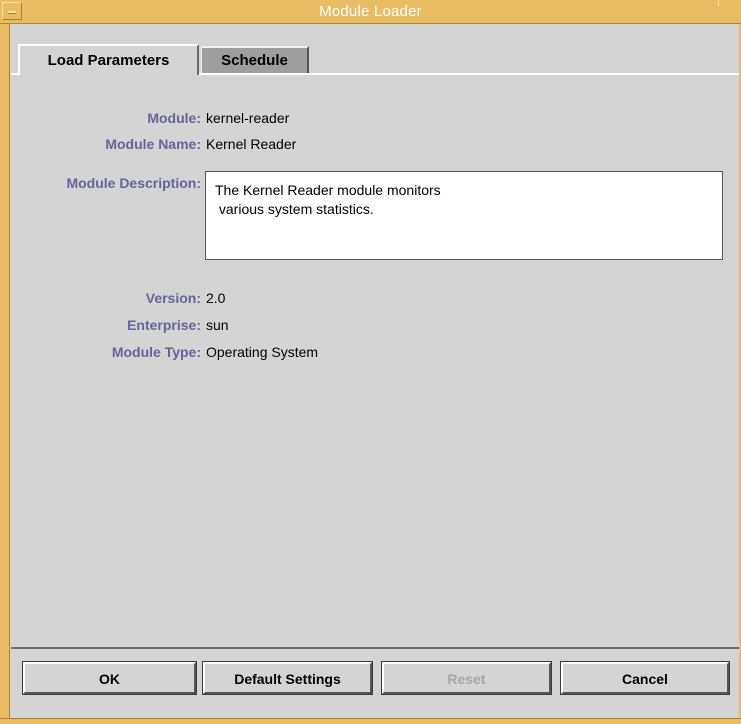 The width and height of the screenshot is (741, 724). What do you see at coordinates (153, 144) in the screenshot?
I see `module-name-label: Module Name:` at bounding box center [153, 144].